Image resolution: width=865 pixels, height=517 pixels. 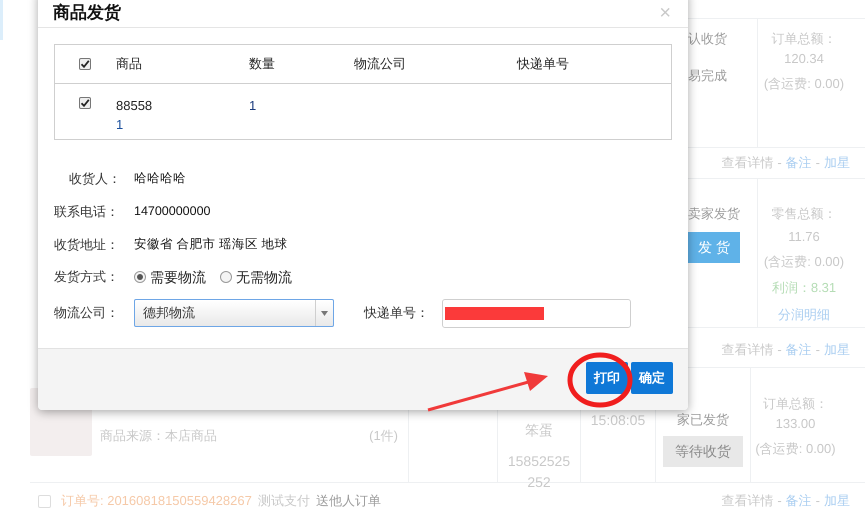 I want to click on dialog-button: 确定, so click(x=652, y=378).